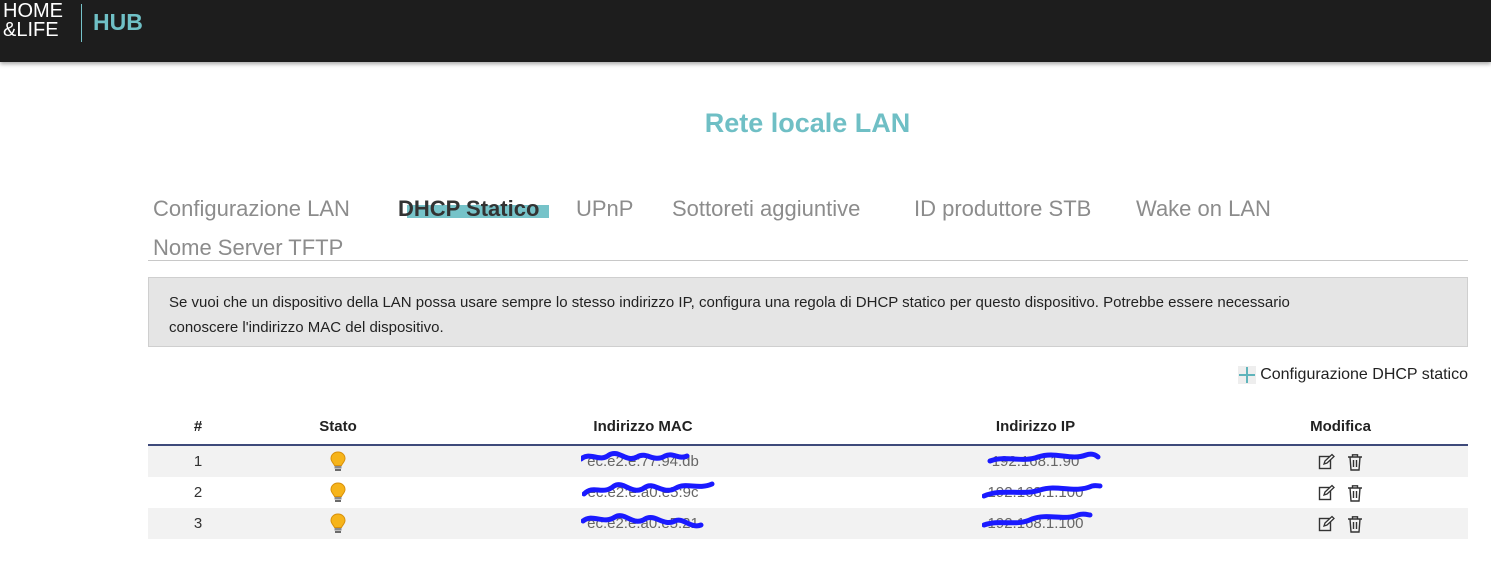 The image size is (1491, 566). What do you see at coordinates (251, 209) in the screenshot?
I see `tab-configurazione-lan: Configurazione LAN` at bounding box center [251, 209].